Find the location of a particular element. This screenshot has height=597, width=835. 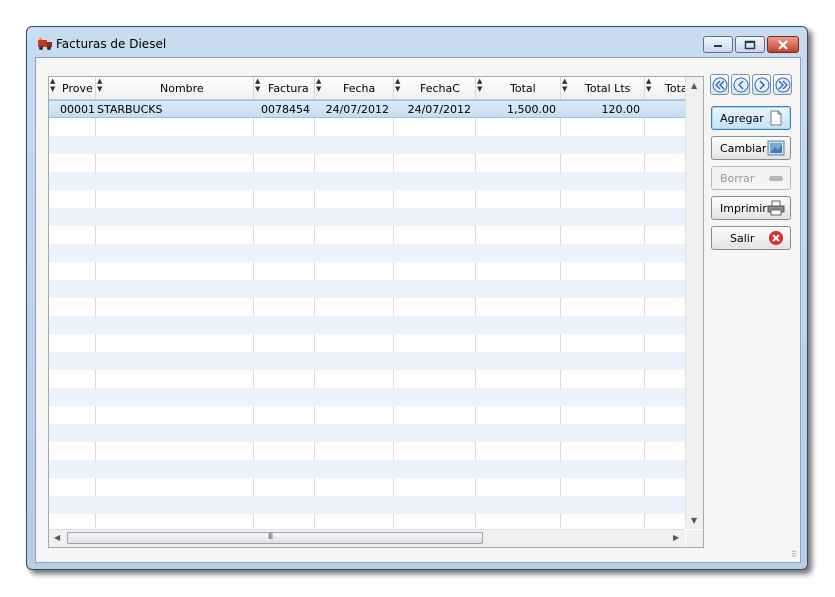

column-header-tota: ▲▼ Tota is located at coordinates (665, 88).